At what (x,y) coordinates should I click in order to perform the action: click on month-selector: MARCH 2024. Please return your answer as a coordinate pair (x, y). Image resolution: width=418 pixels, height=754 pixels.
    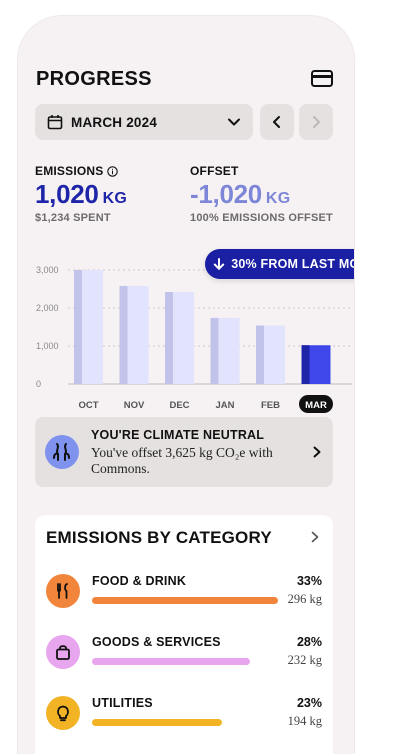
    Looking at the image, I should click on (144, 122).